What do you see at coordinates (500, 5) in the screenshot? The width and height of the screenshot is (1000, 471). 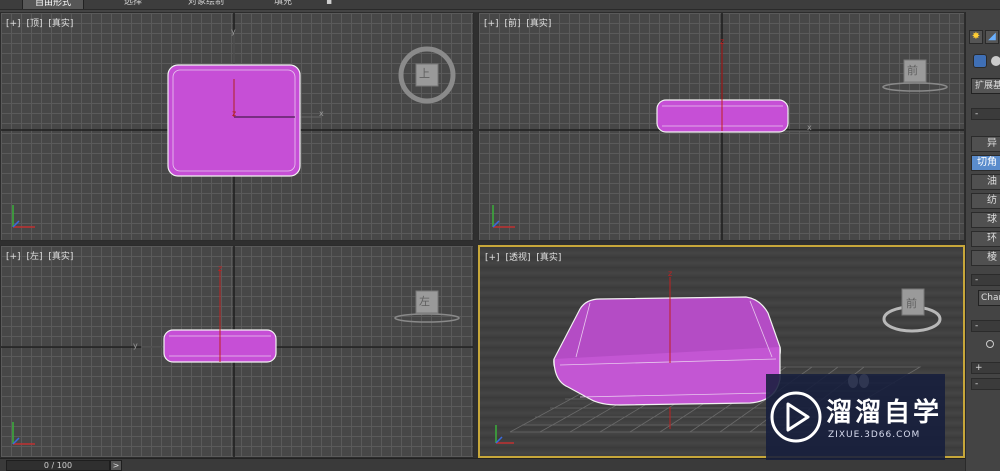 I see `ribbon-tabs: 自由形式 选择 对象绘制 填充 ▪` at bounding box center [500, 5].